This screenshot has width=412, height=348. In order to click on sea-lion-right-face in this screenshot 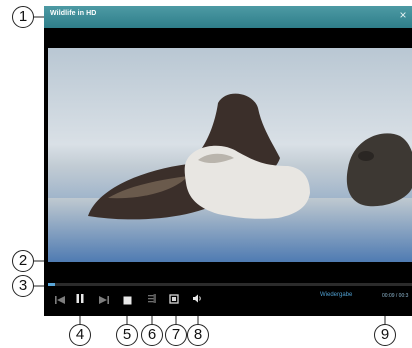, I will do `click(366, 156)`.